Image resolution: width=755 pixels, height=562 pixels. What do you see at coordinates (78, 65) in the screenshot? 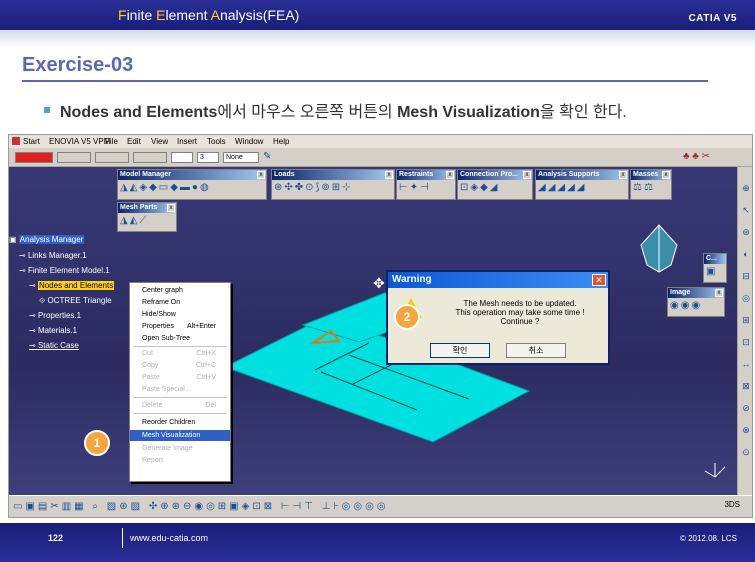
I see `exercise-title: Exercise-03` at bounding box center [78, 65].